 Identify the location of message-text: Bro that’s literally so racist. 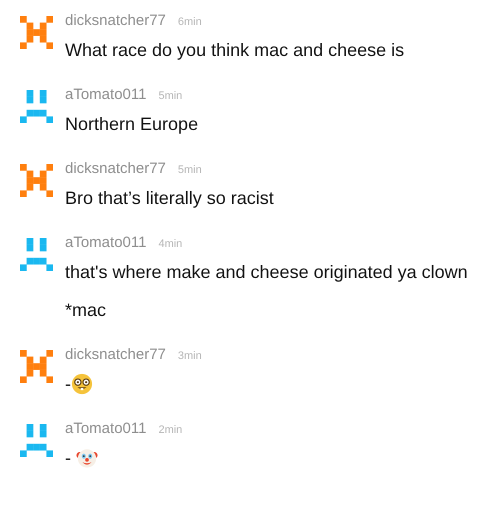
(169, 198).